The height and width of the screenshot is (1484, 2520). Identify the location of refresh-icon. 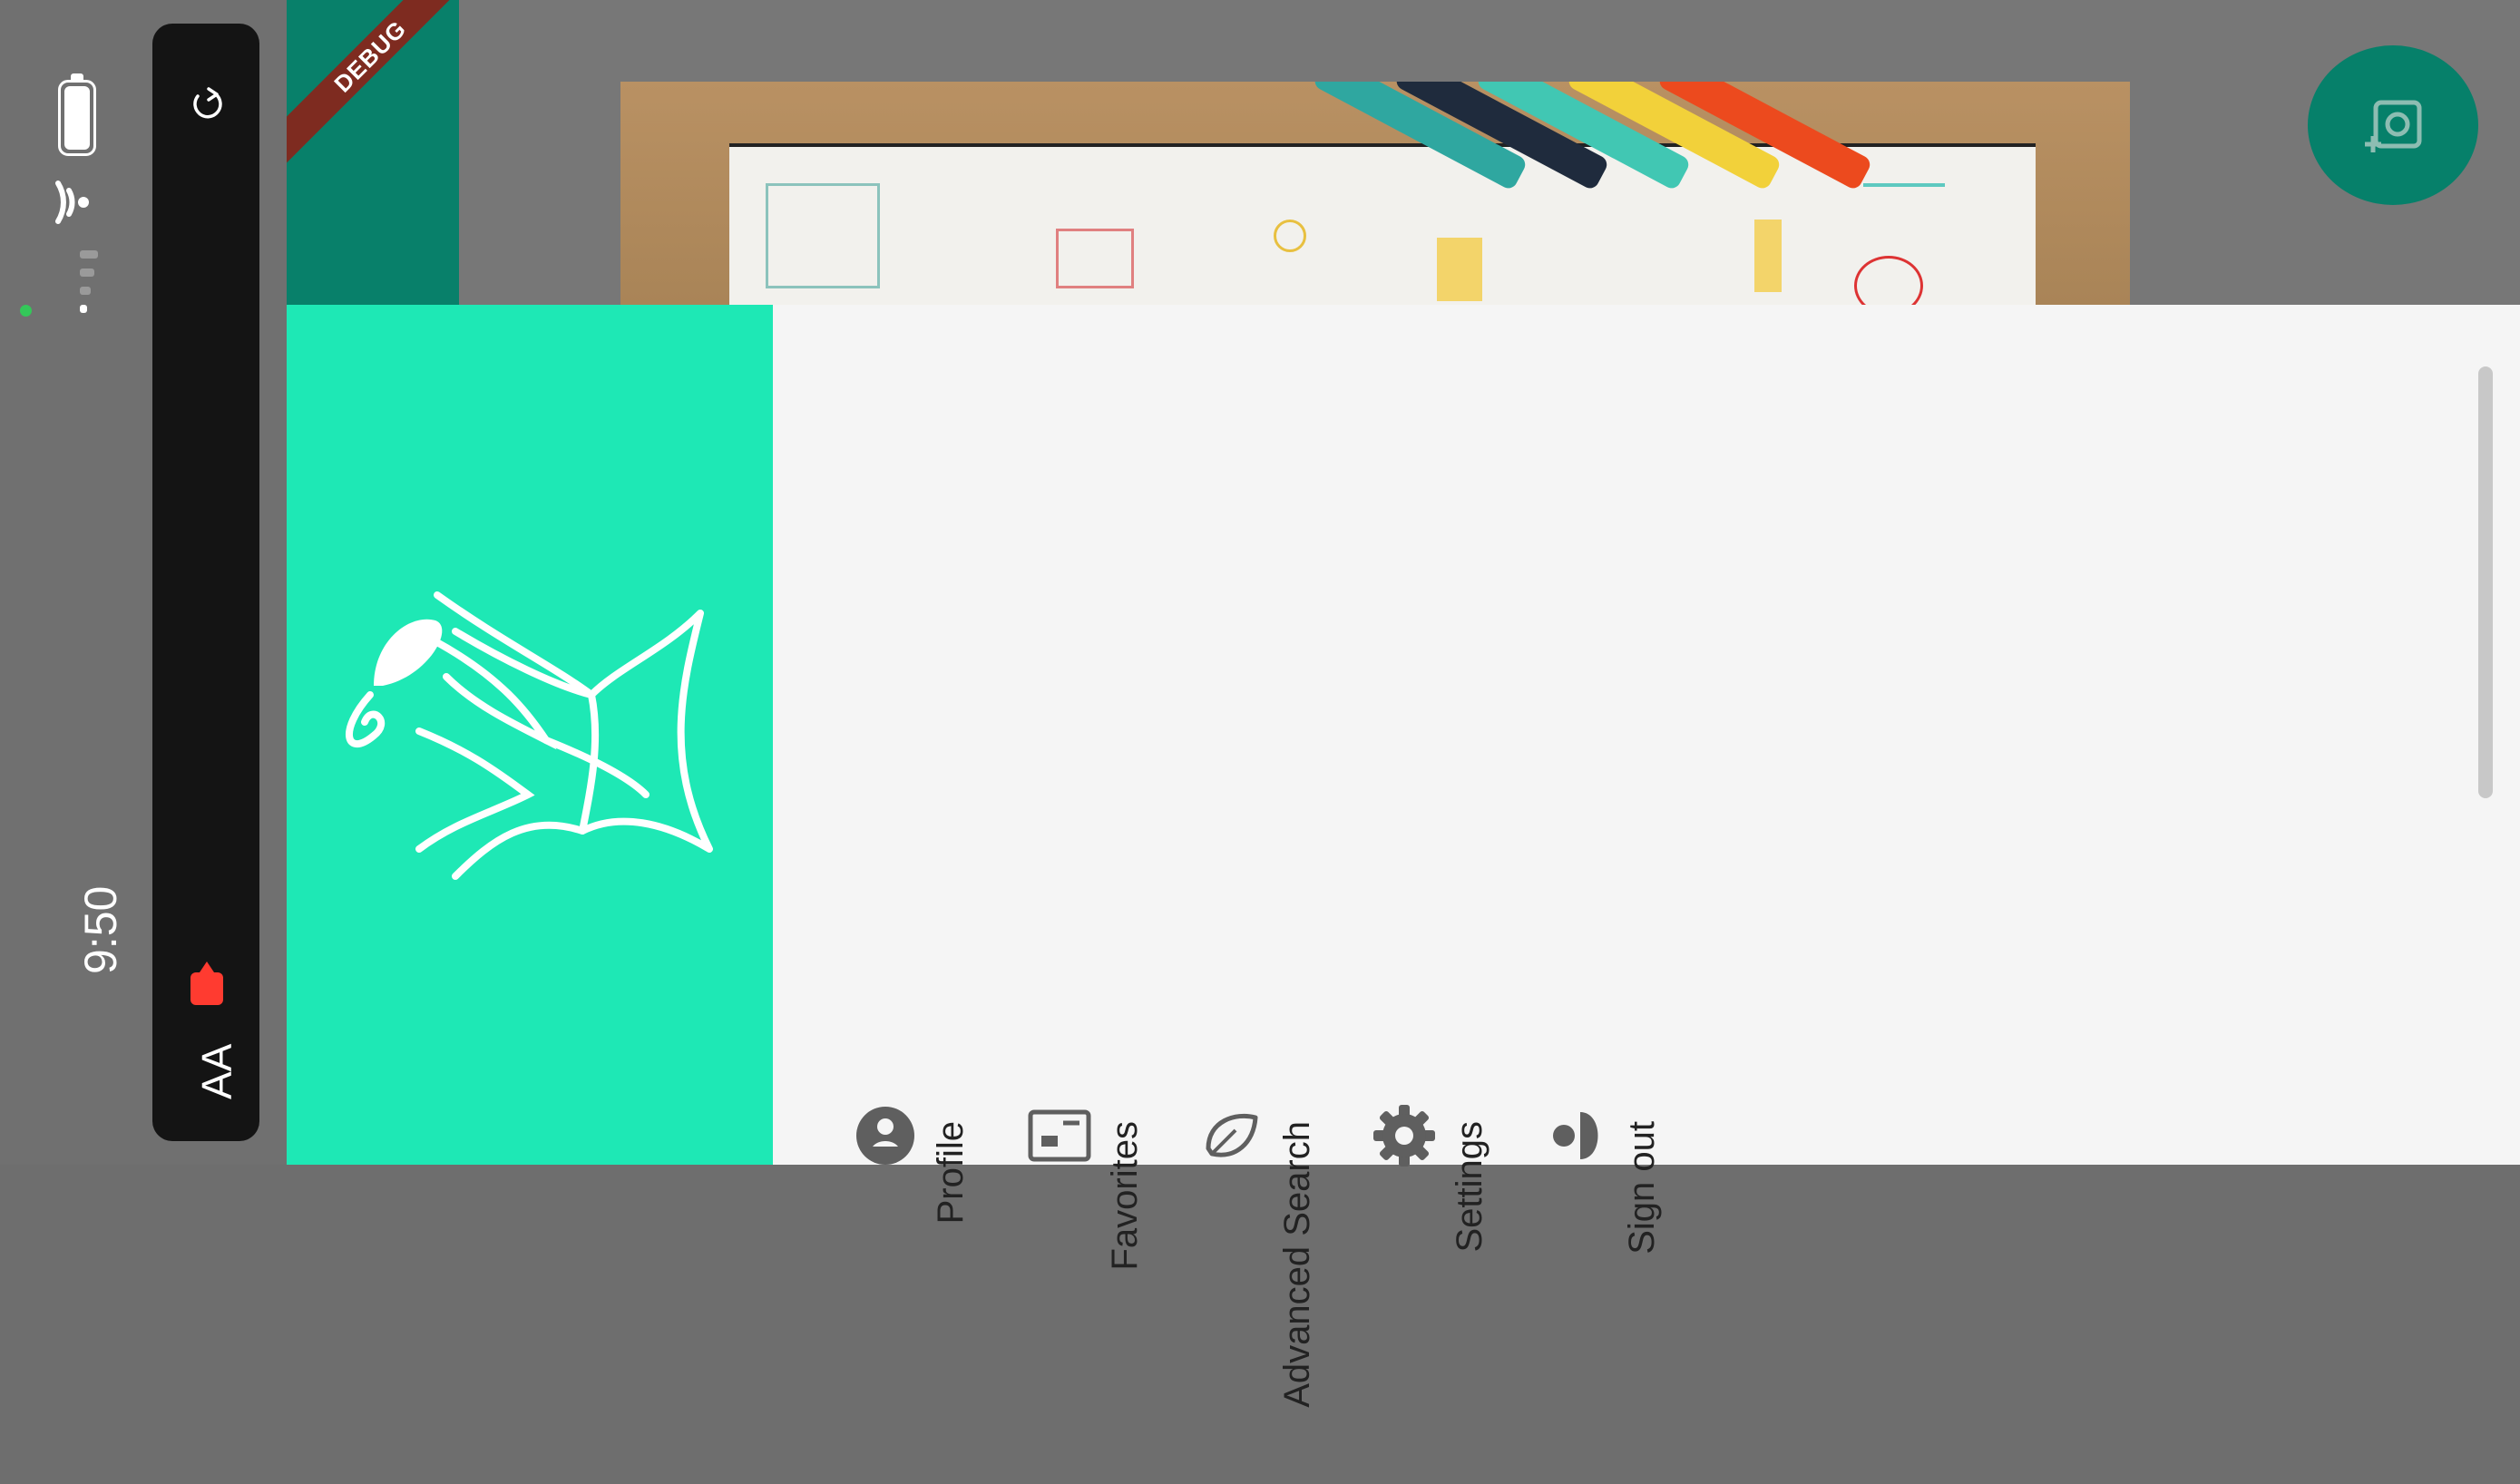
(207, 103).